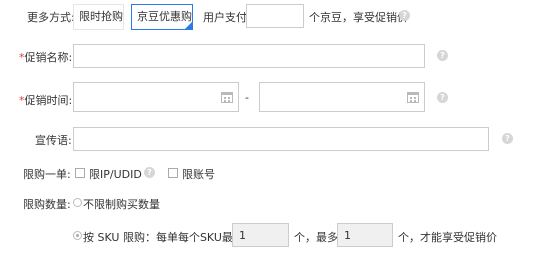 This screenshot has height=255, width=558. I want to click on start-calendar-icon, so click(227, 97).